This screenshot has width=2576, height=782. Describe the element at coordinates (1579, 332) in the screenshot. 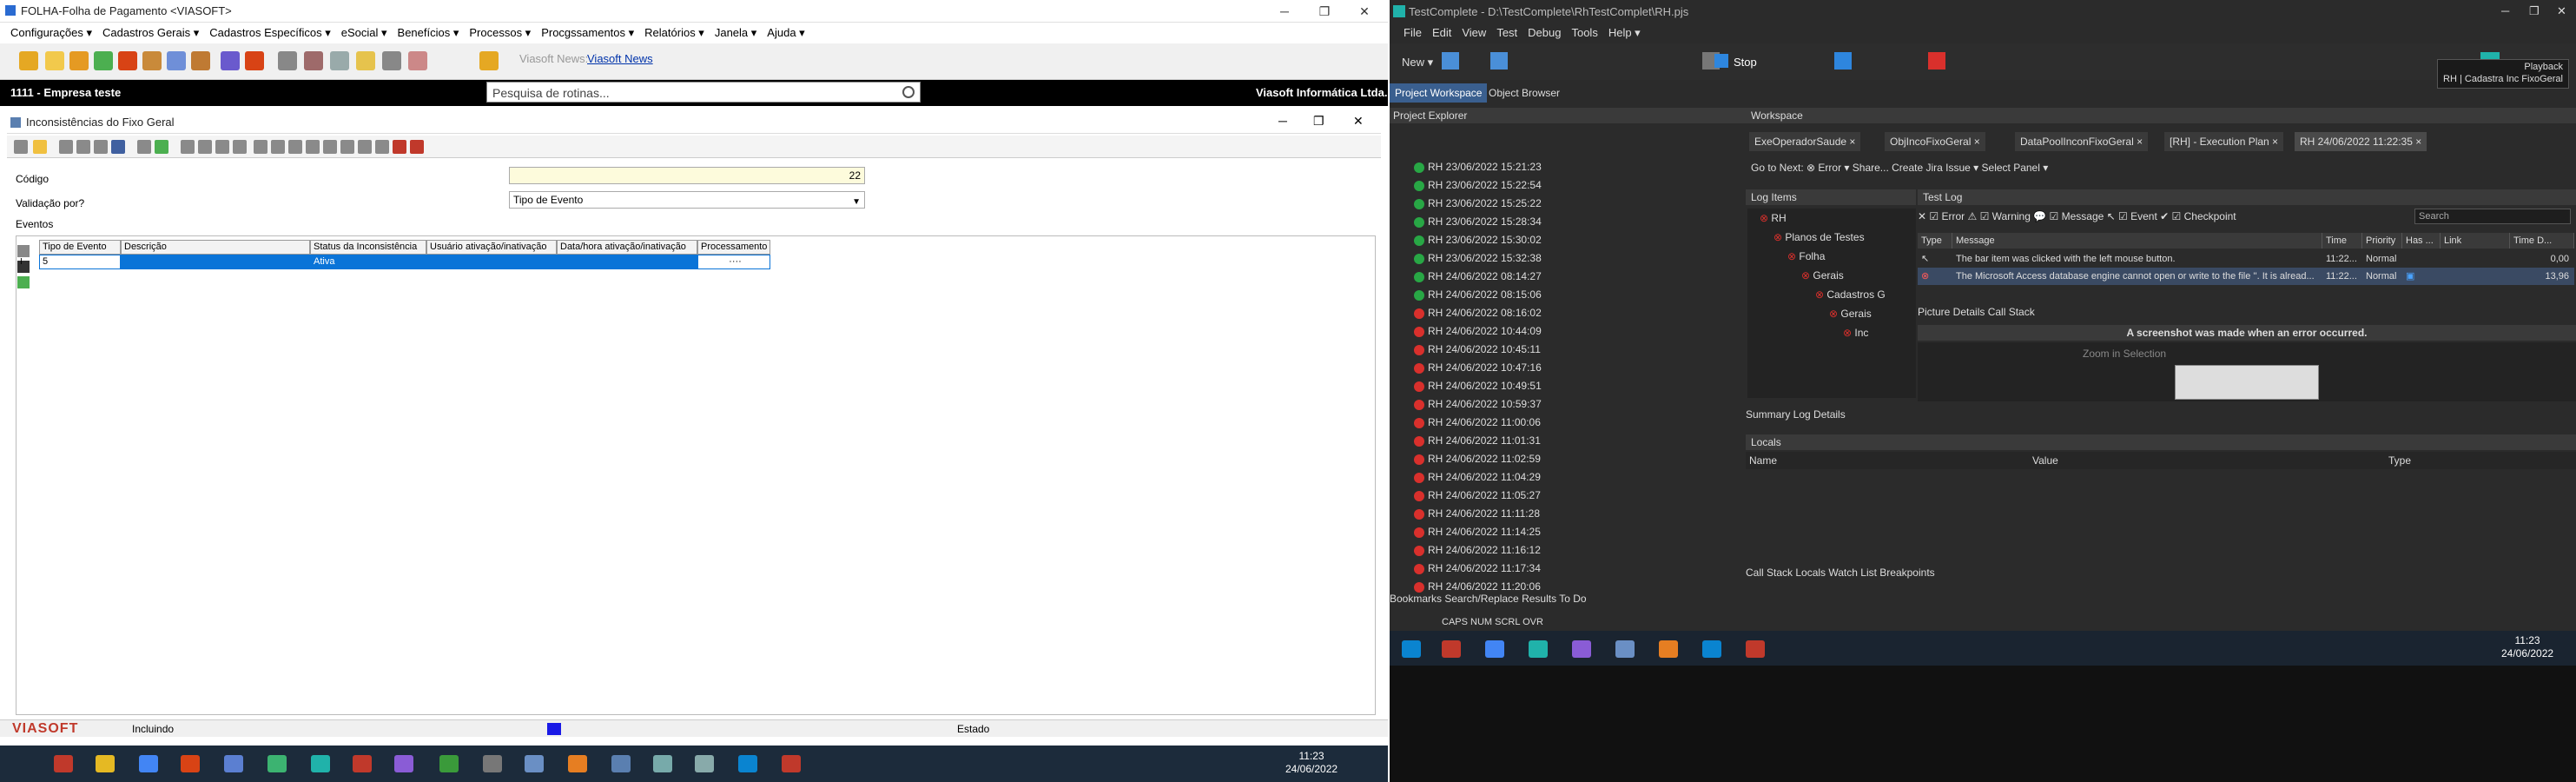

I see `log-entry: RH 24/06/2022 10:44:09` at that location.